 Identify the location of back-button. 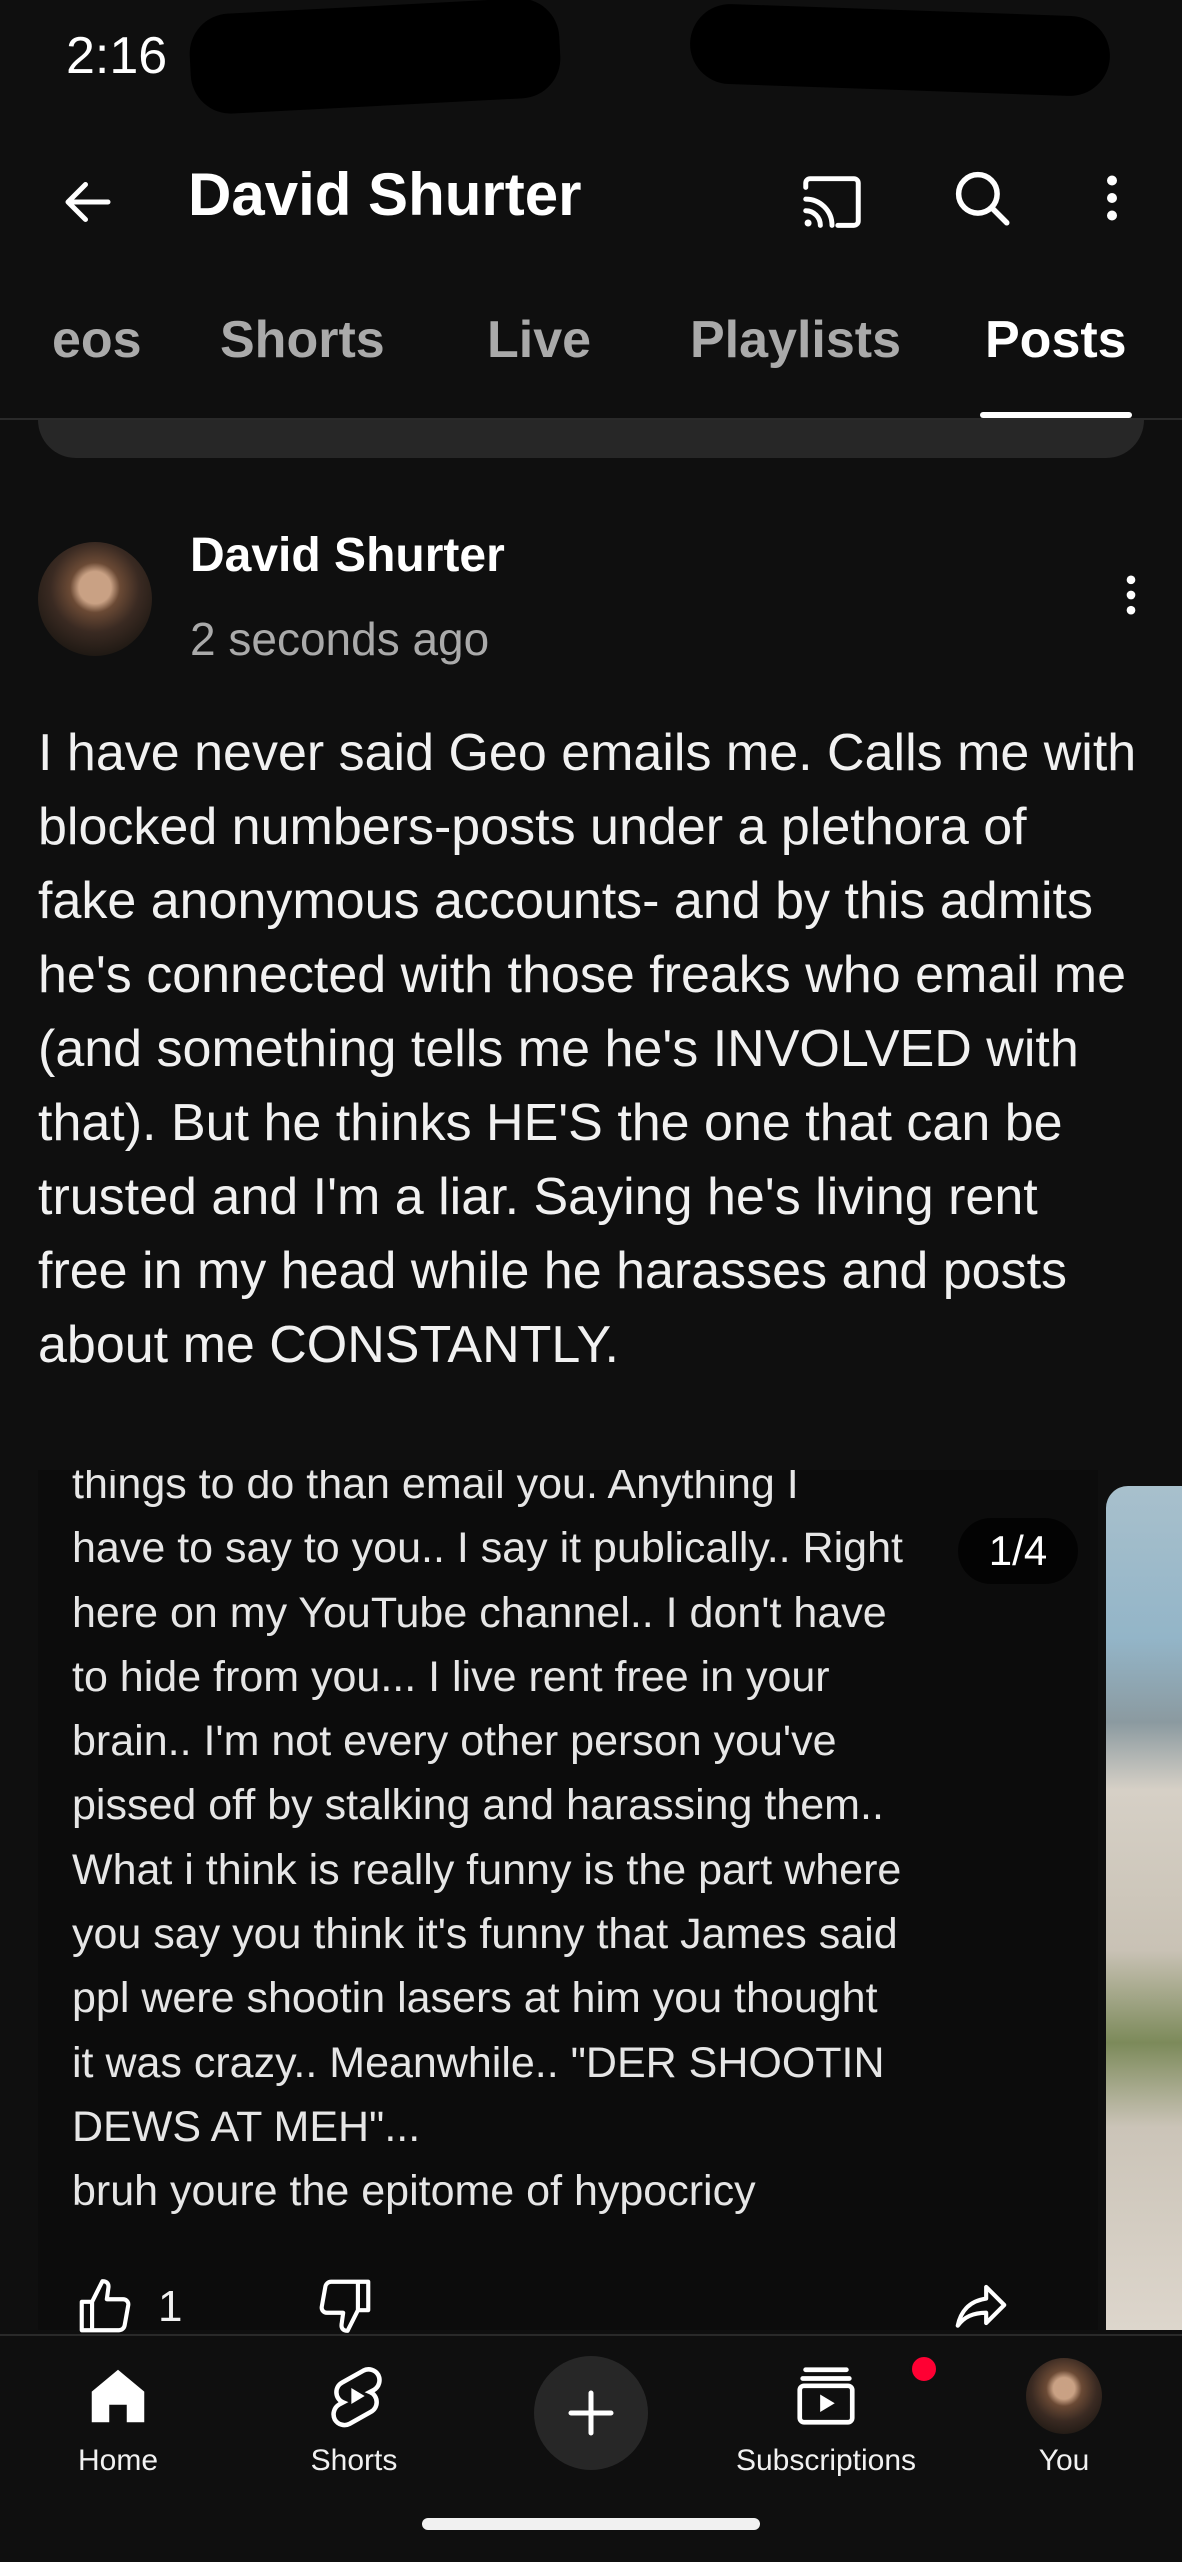
(88, 202).